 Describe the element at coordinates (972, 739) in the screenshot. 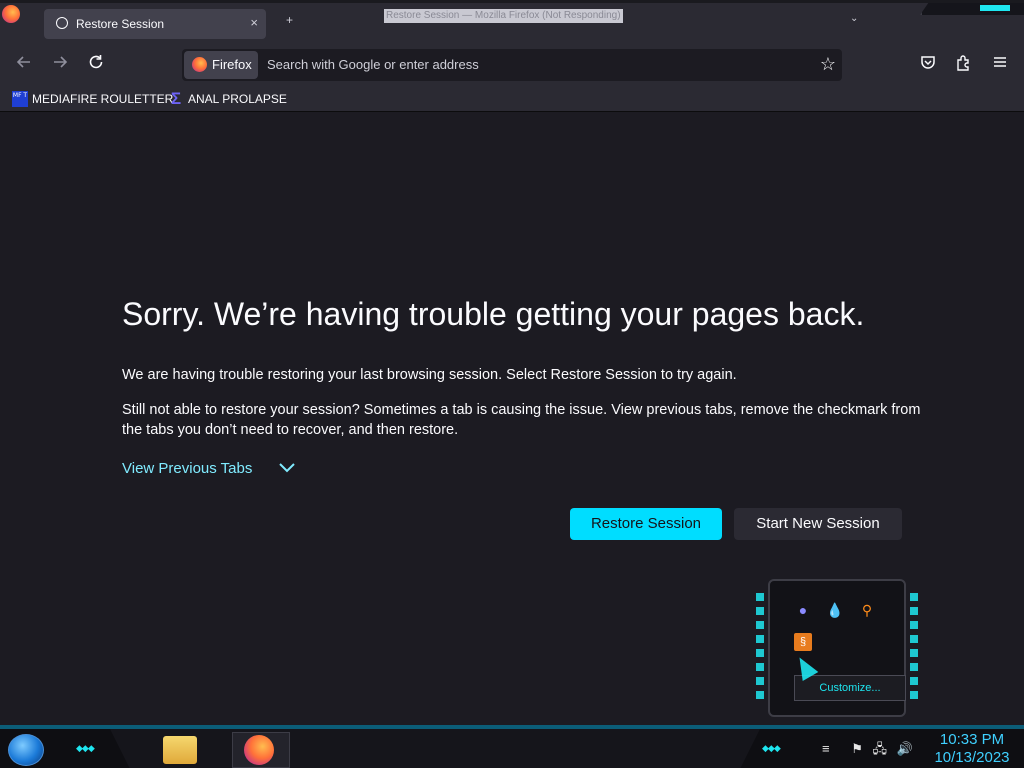

I see `clock-time: 10:33 PM` at that location.